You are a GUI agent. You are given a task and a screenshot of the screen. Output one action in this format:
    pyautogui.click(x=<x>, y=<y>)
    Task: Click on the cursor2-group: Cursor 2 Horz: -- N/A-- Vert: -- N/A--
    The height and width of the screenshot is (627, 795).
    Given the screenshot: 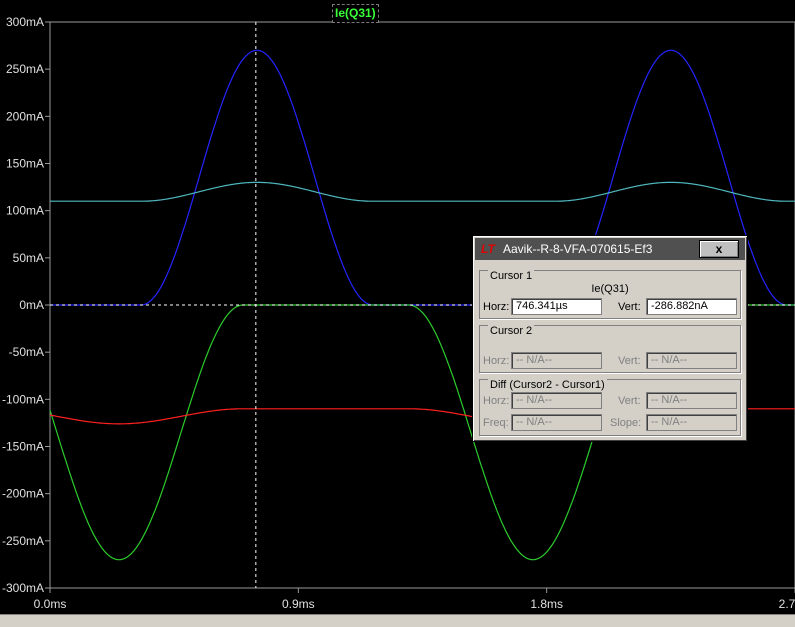 What is the action you would take?
    pyautogui.click(x=610, y=349)
    